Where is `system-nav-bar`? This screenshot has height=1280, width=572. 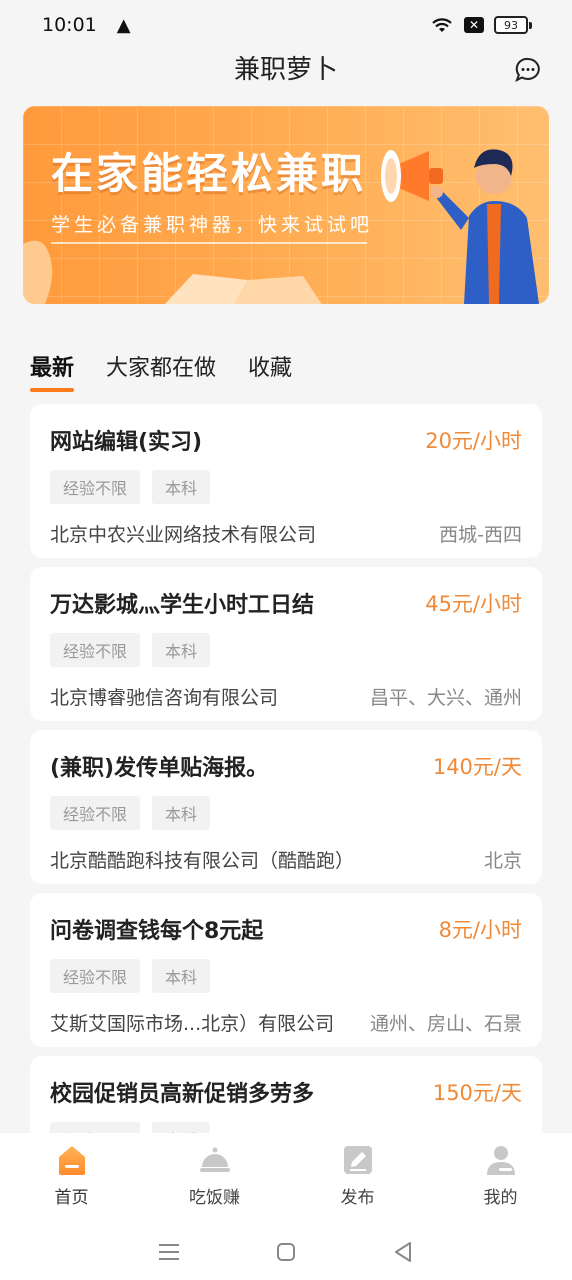
system-nav-bar is located at coordinates (286, 1251).